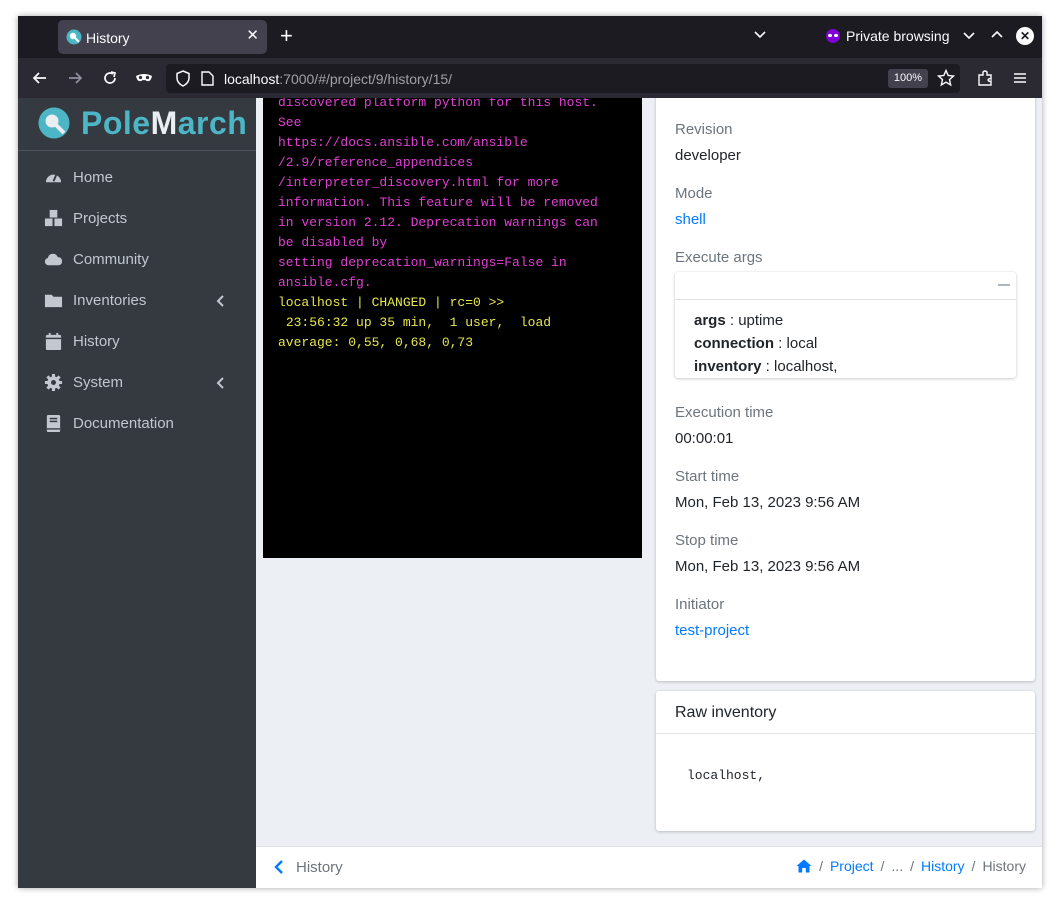 Image resolution: width=1060 pixels, height=908 pixels. What do you see at coordinates (1004, 285) in the screenshot?
I see `collapse-minus-icon` at bounding box center [1004, 285].